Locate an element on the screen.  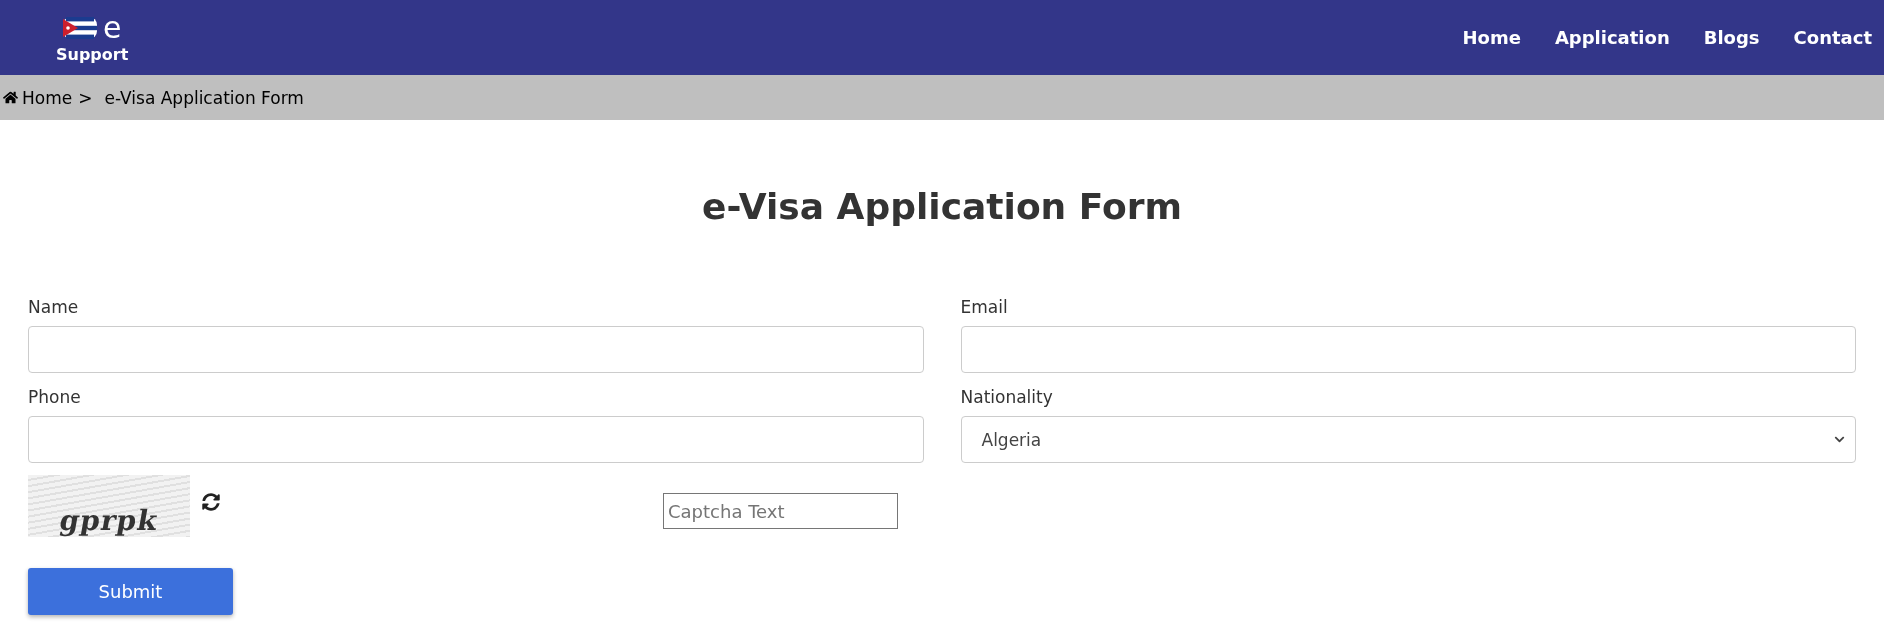
logo-caption: Support is located at coordinates (92, 54).